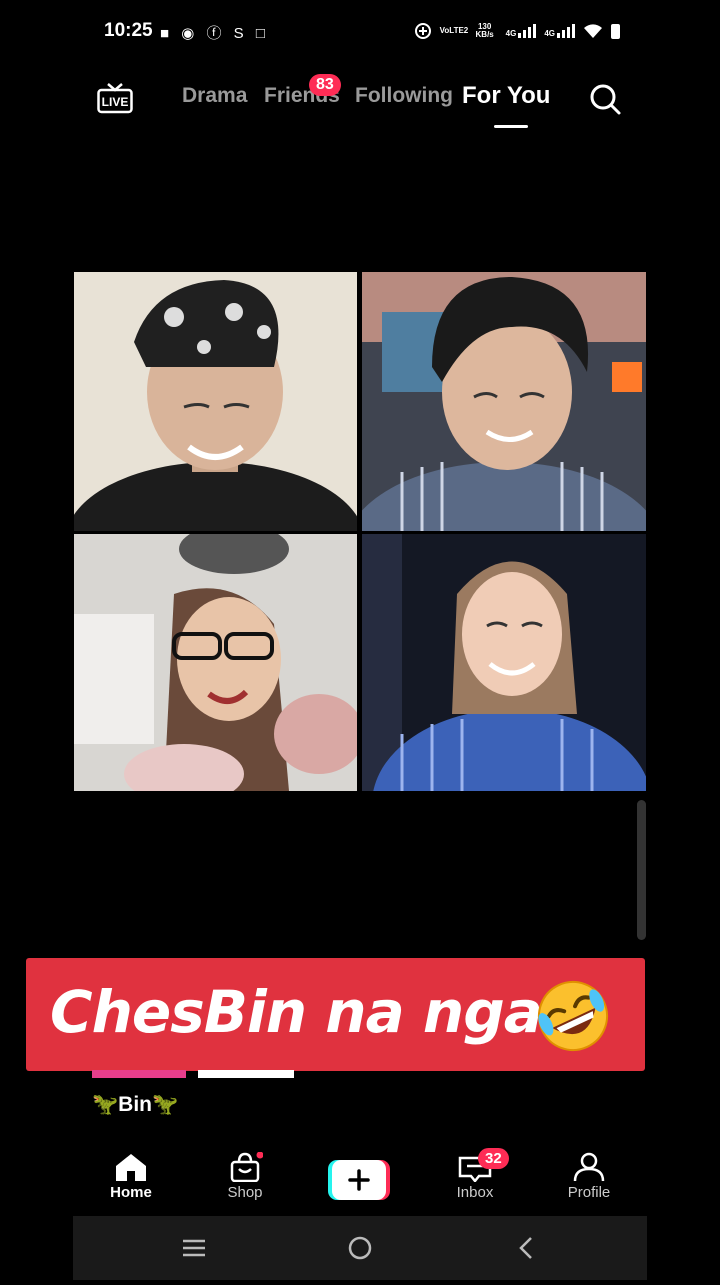 Image resolution: width=720 pixels, height=1285 pixels. What do you see at coordinates (521, 31) in the screenshot?
I see `signal-1-icon: 4G` at bounding box center [521, 31].